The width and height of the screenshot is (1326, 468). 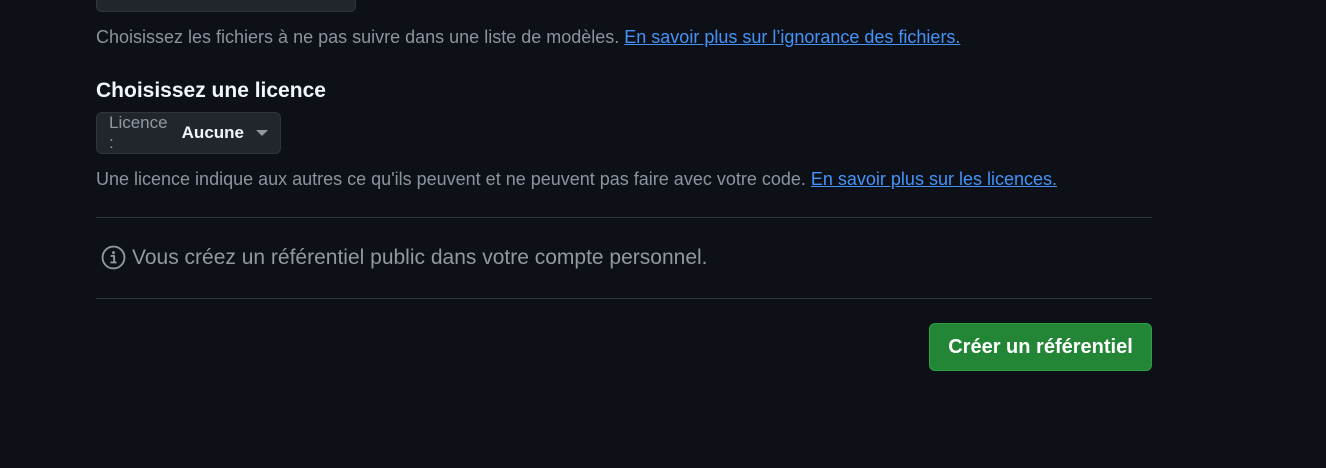 What do you see at coordinates (113, 257) in the screenshot?
I see `info-icon` at bounding box center [113, 257].